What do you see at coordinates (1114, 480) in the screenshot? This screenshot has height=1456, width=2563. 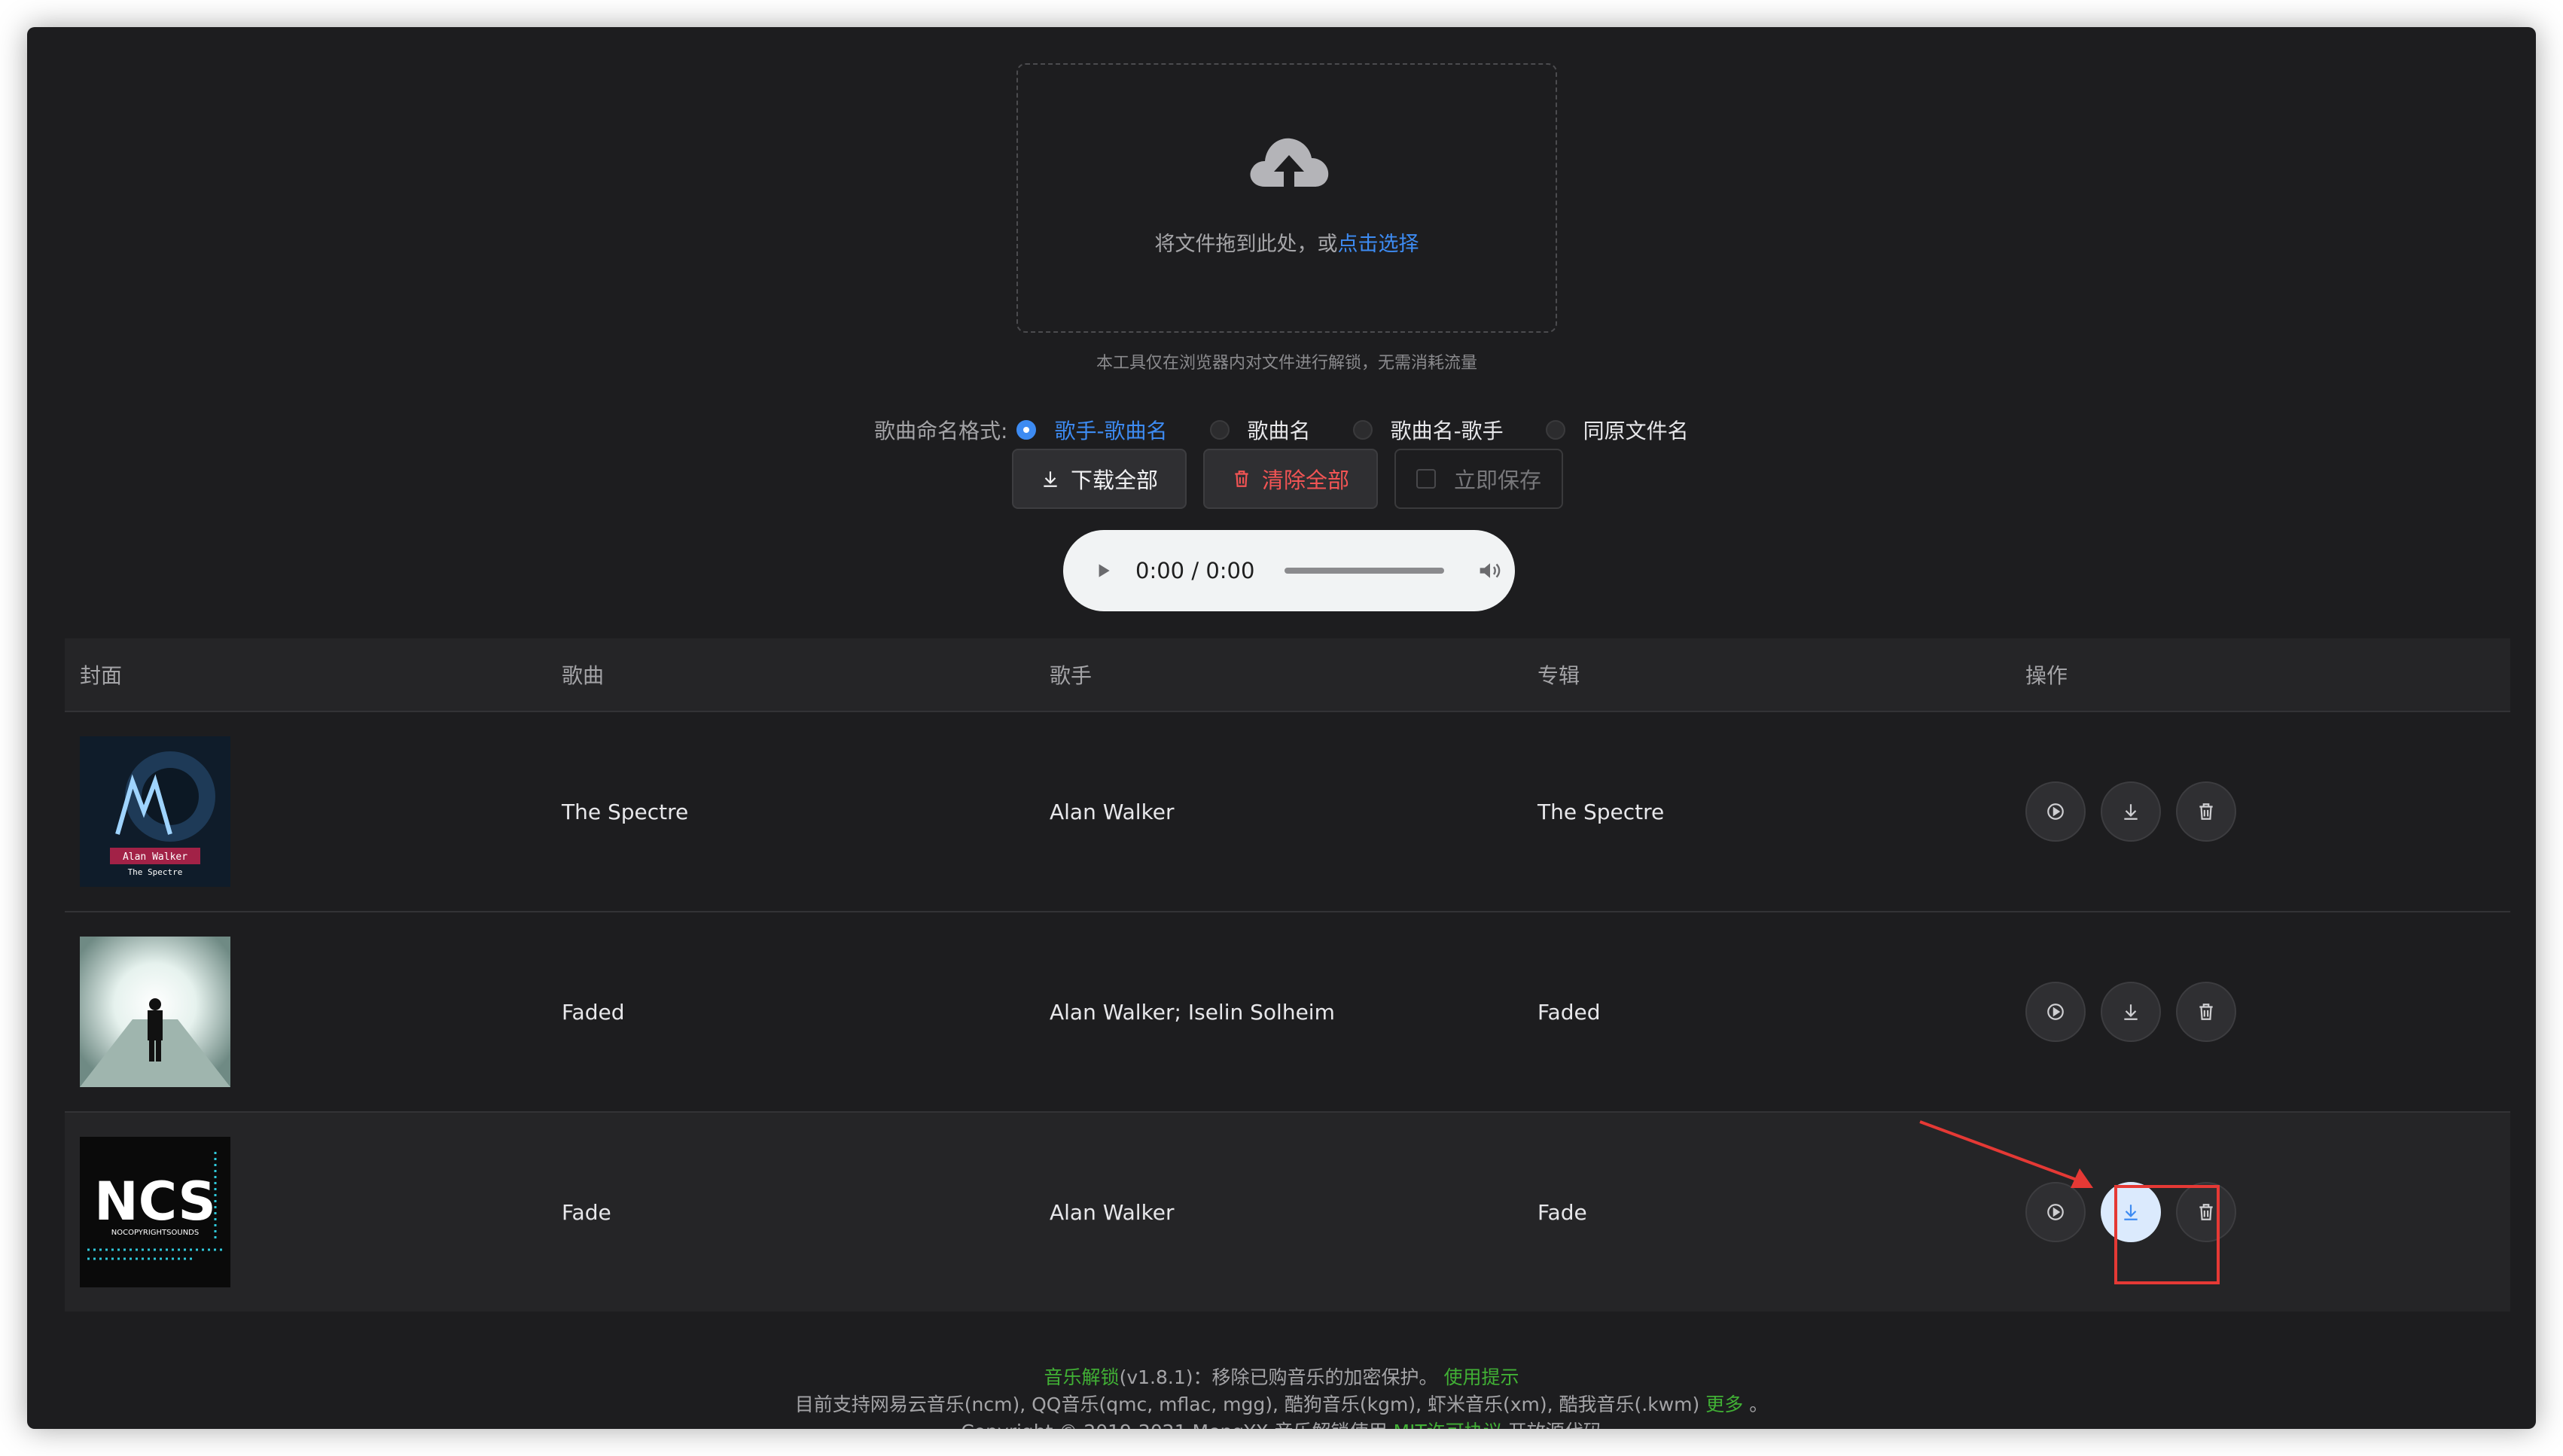 I see `download-all-label: 下载全部` at bounding box center [1114, 480].